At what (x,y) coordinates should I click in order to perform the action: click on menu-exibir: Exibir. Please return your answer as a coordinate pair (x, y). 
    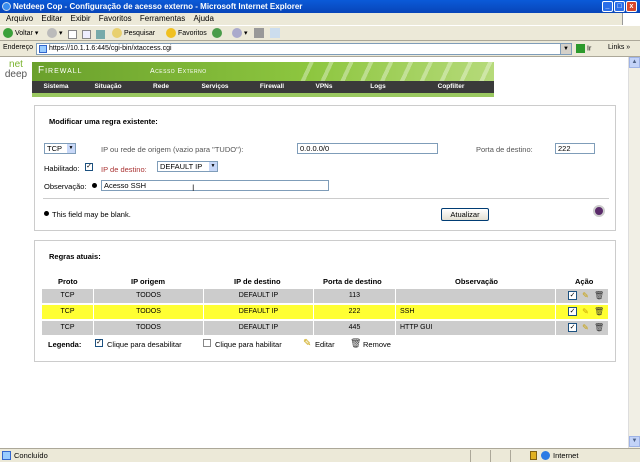
    Looking at the image, I should click on (81, 19).